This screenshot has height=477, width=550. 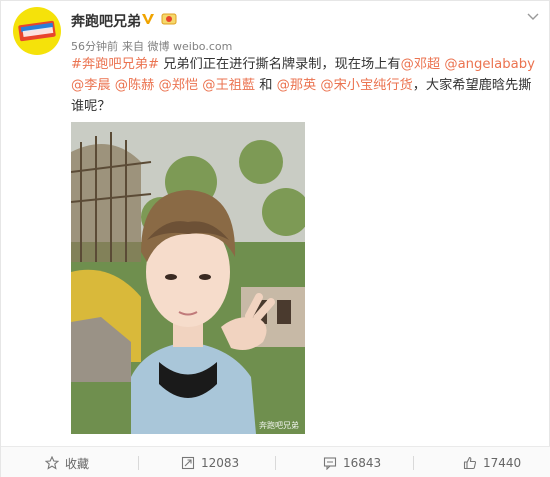 I want to click on repost-icon, so click(x=188, y=463).